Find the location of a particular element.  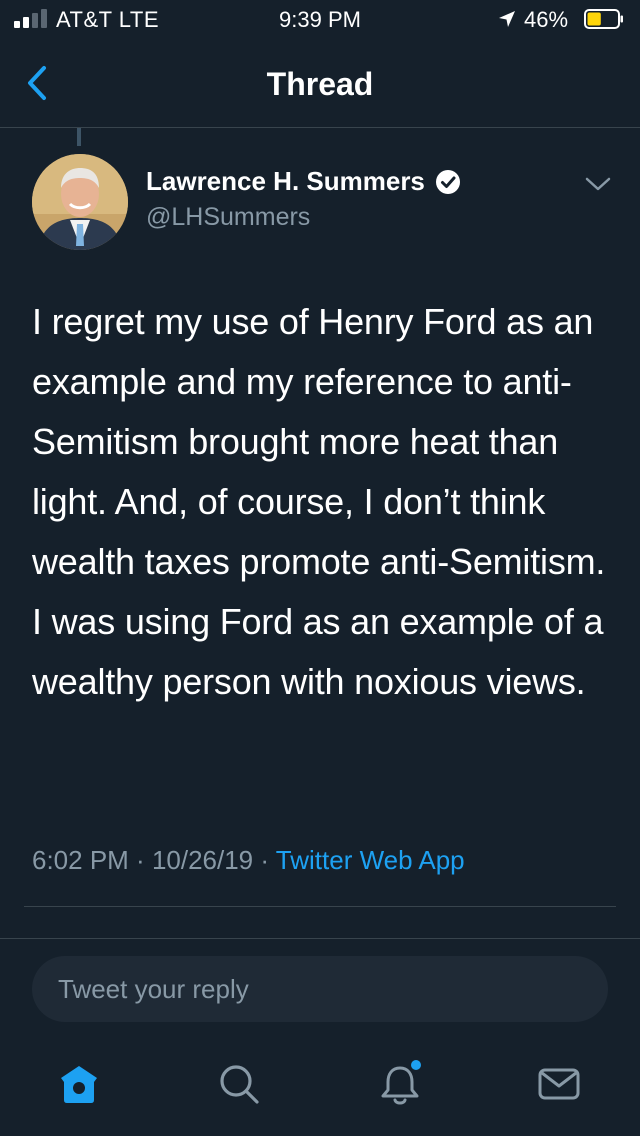

home-icon is located at coordinates (79, 1084).